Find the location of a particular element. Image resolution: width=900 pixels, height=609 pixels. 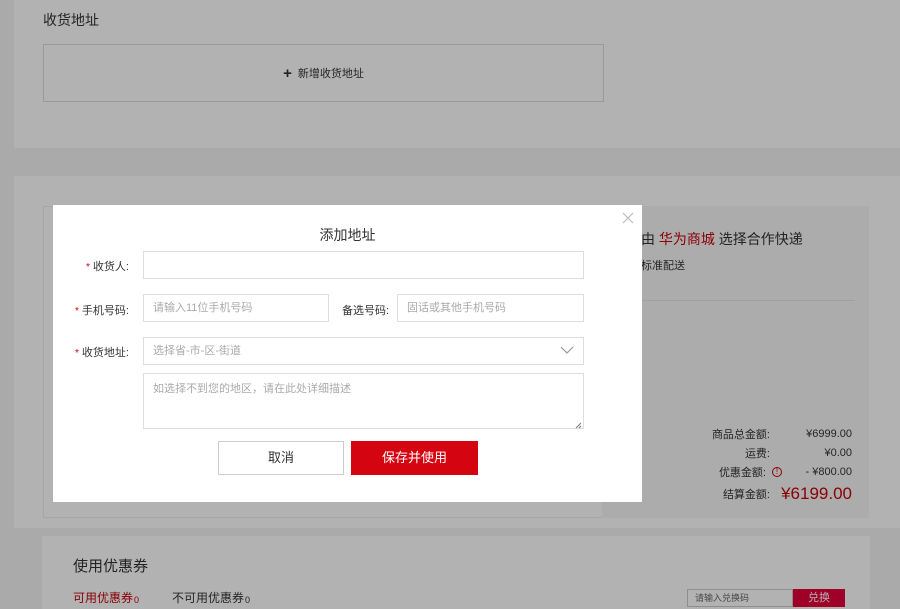

close-icon is located at coordinates (628, 218).